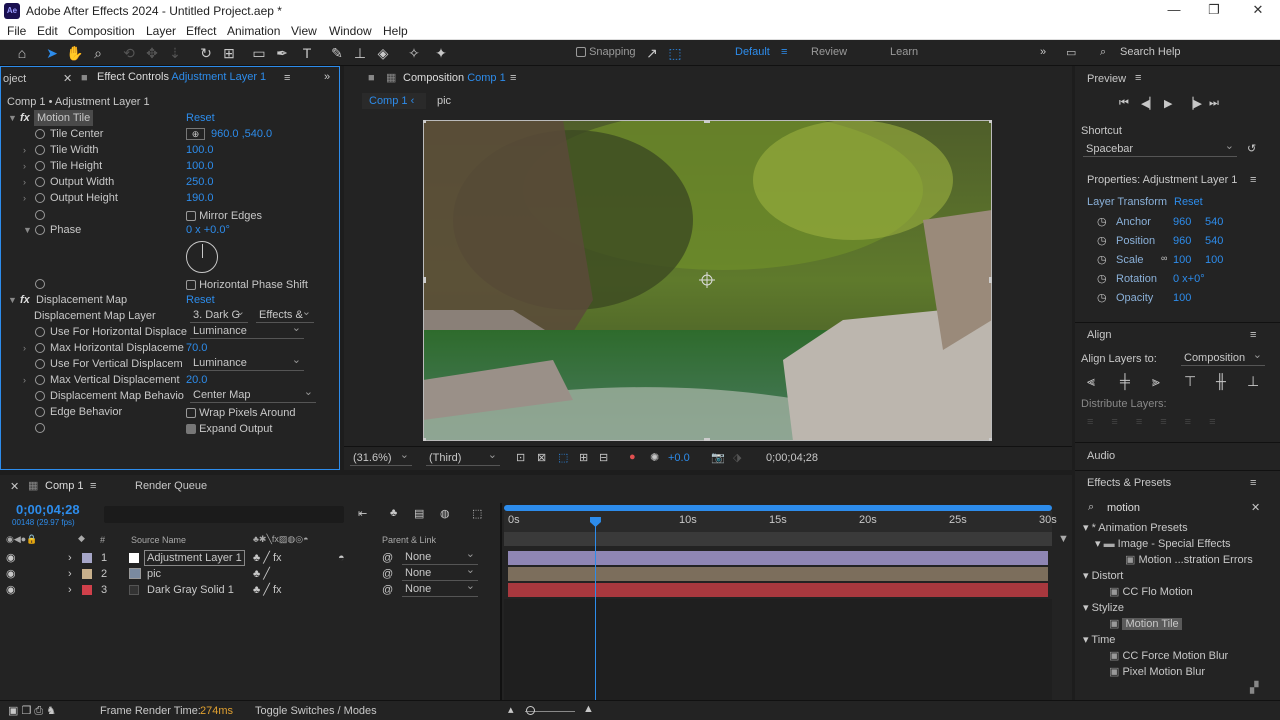 The width and height of the screenshot is (1280, 720). Describe the element at coordinates (1103, 607) in the screenshot. I see `tree-stylize: ▾ Stylize` at that location.